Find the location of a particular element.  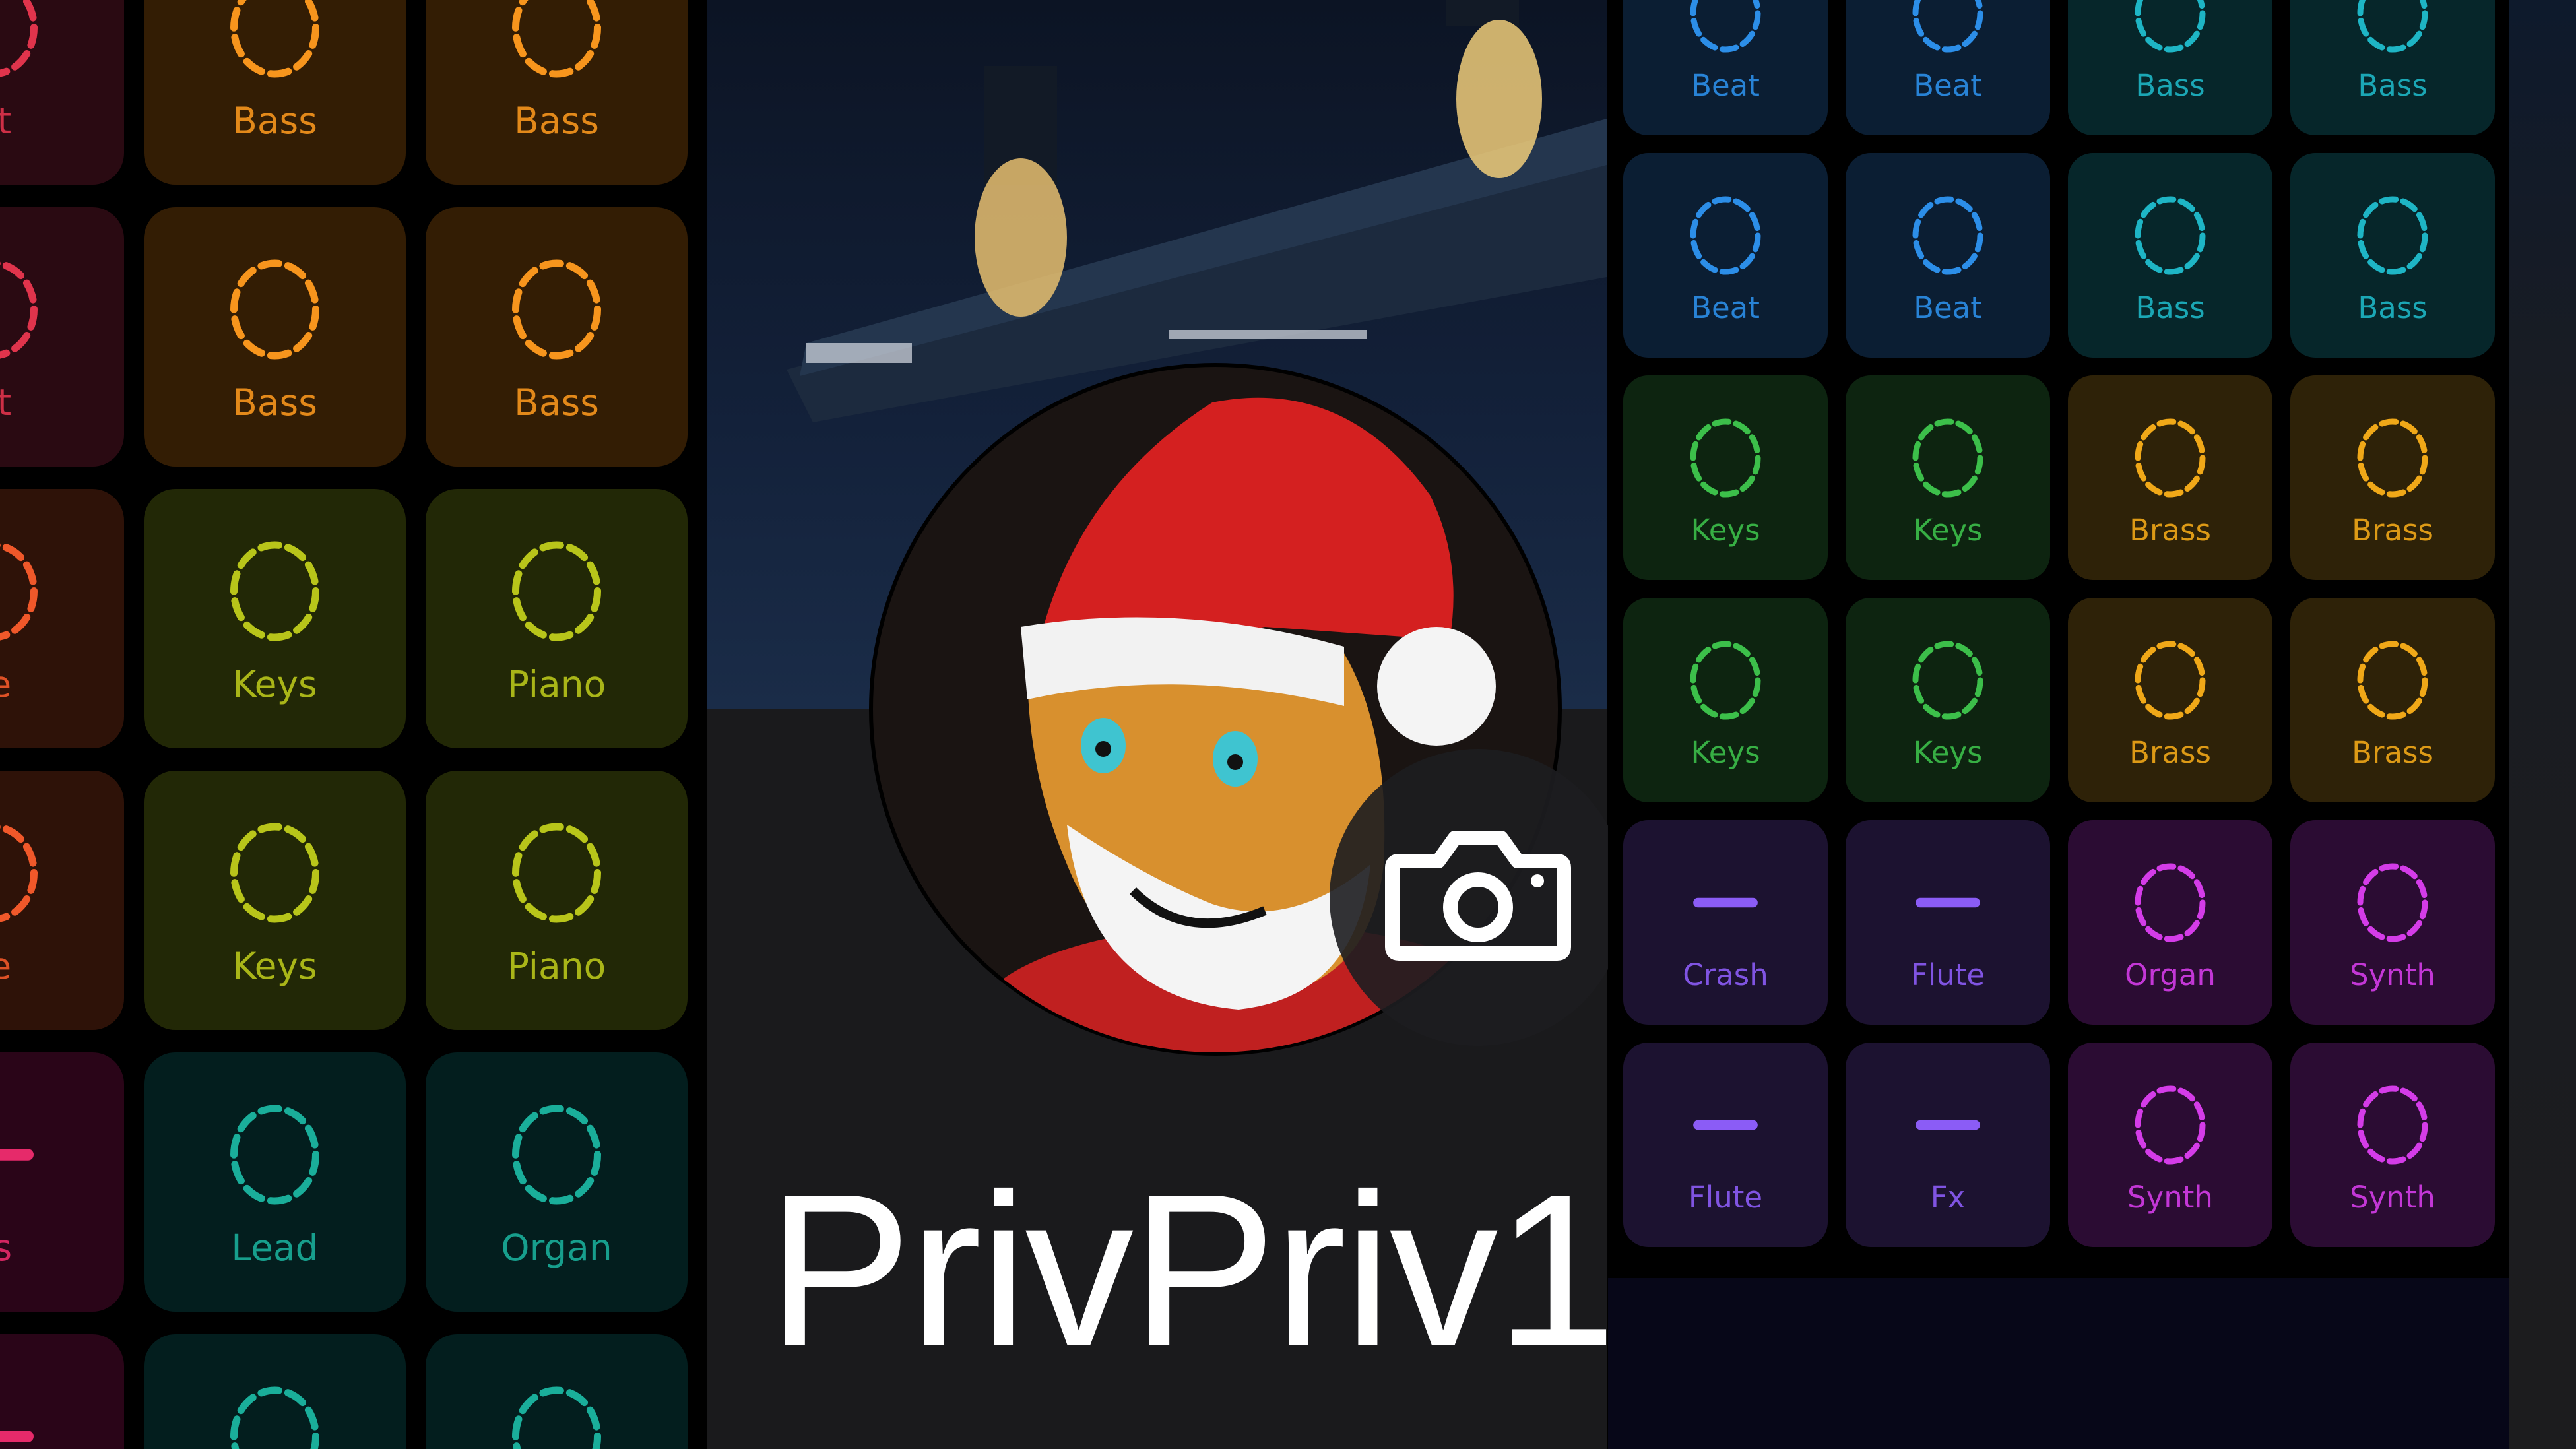

change-photo-button is located at coordinates (1478, 897).